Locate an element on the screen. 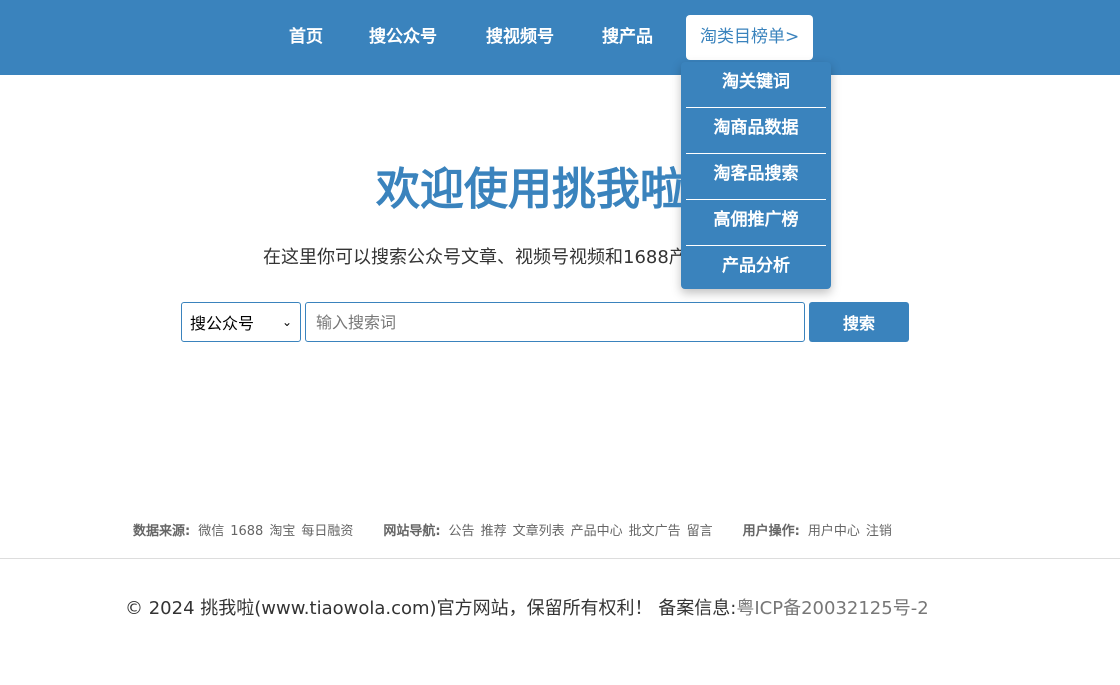  link-1688: 1688 is located at coordinates (246, 532).